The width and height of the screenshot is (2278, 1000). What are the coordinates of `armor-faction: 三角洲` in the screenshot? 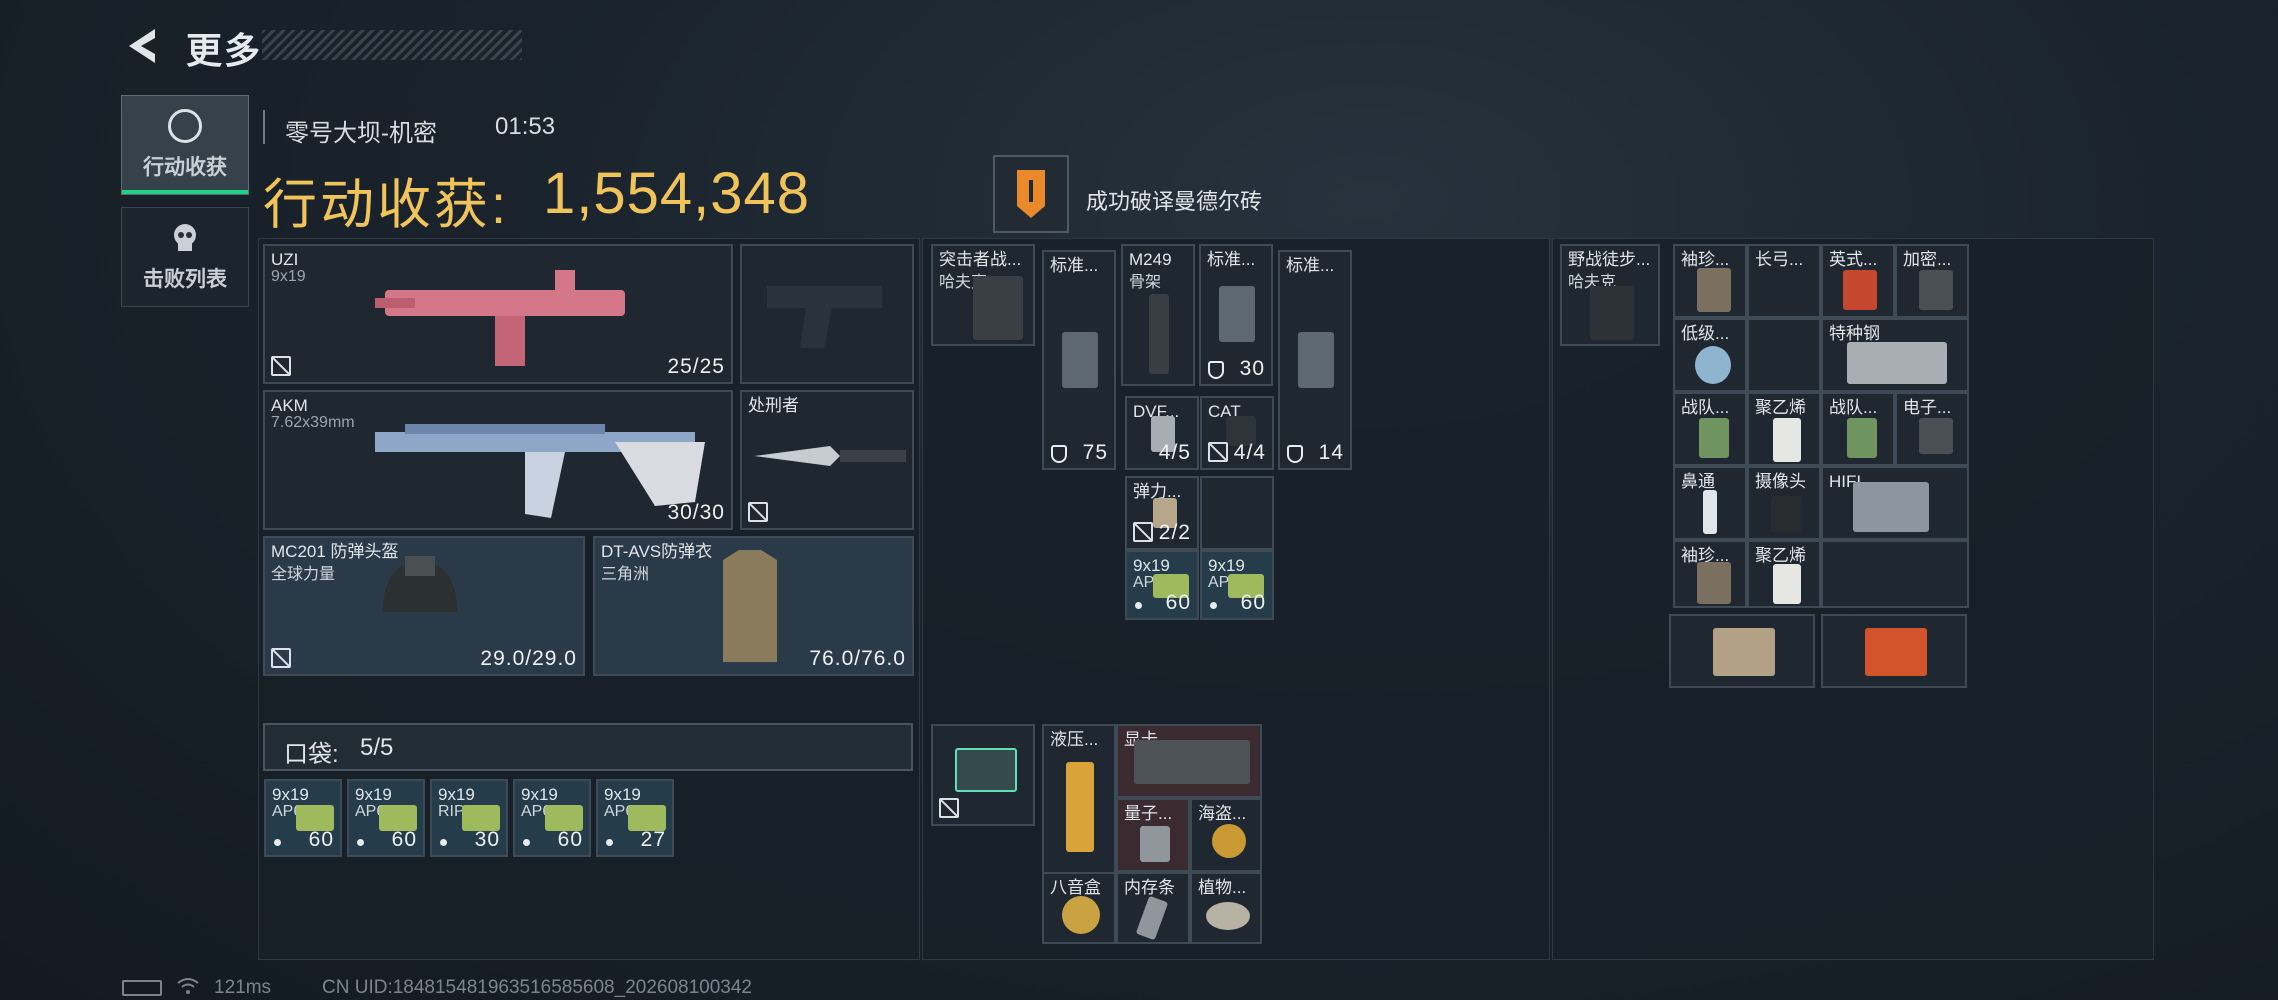 It's located at (625, 574).